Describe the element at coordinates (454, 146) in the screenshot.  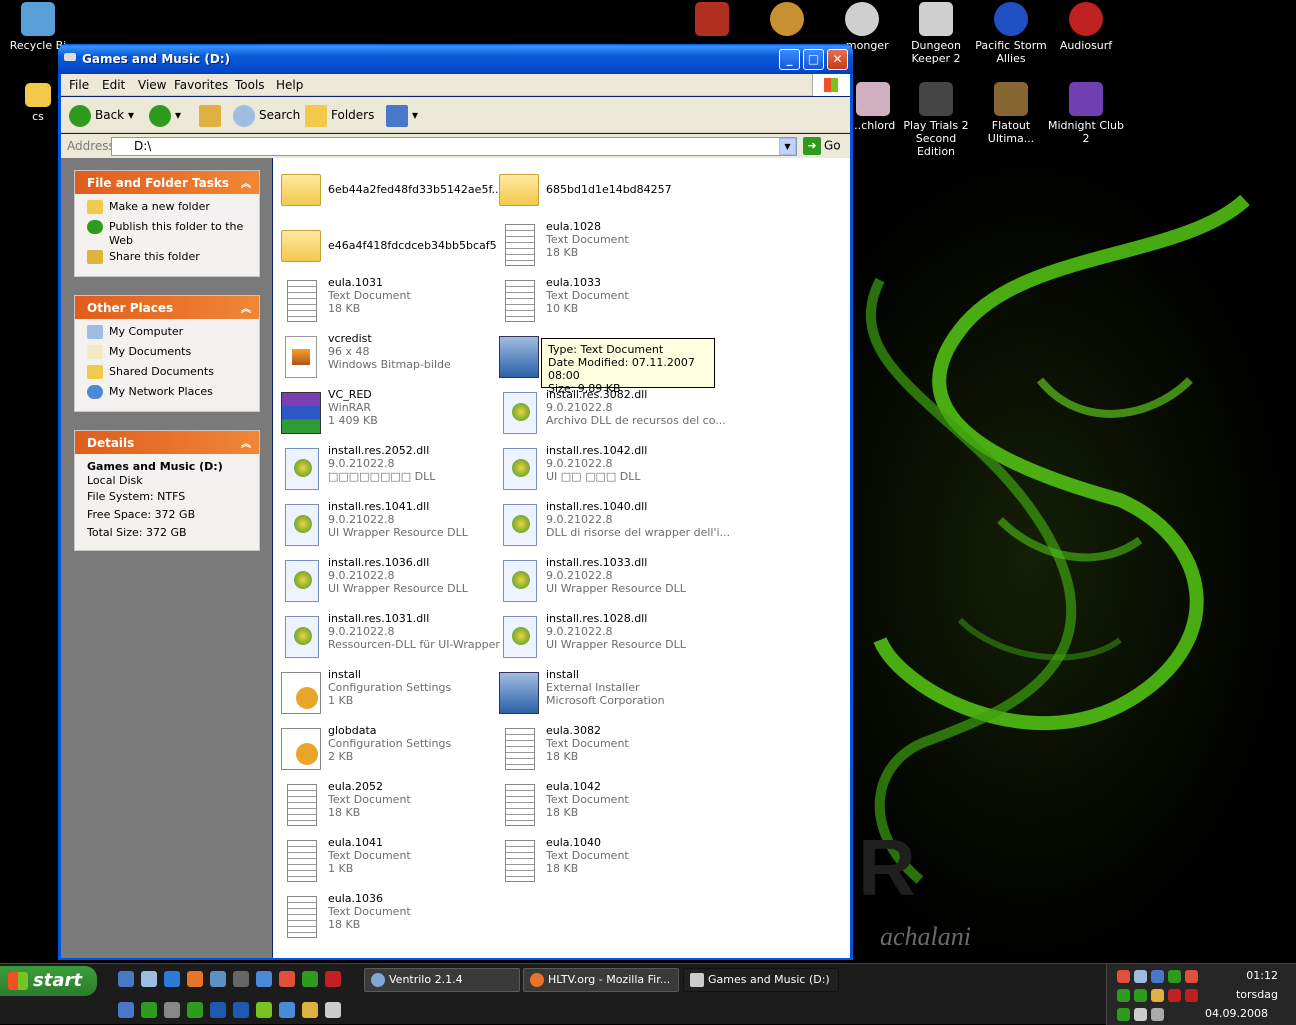
I see `address-input: D:\` at that location.